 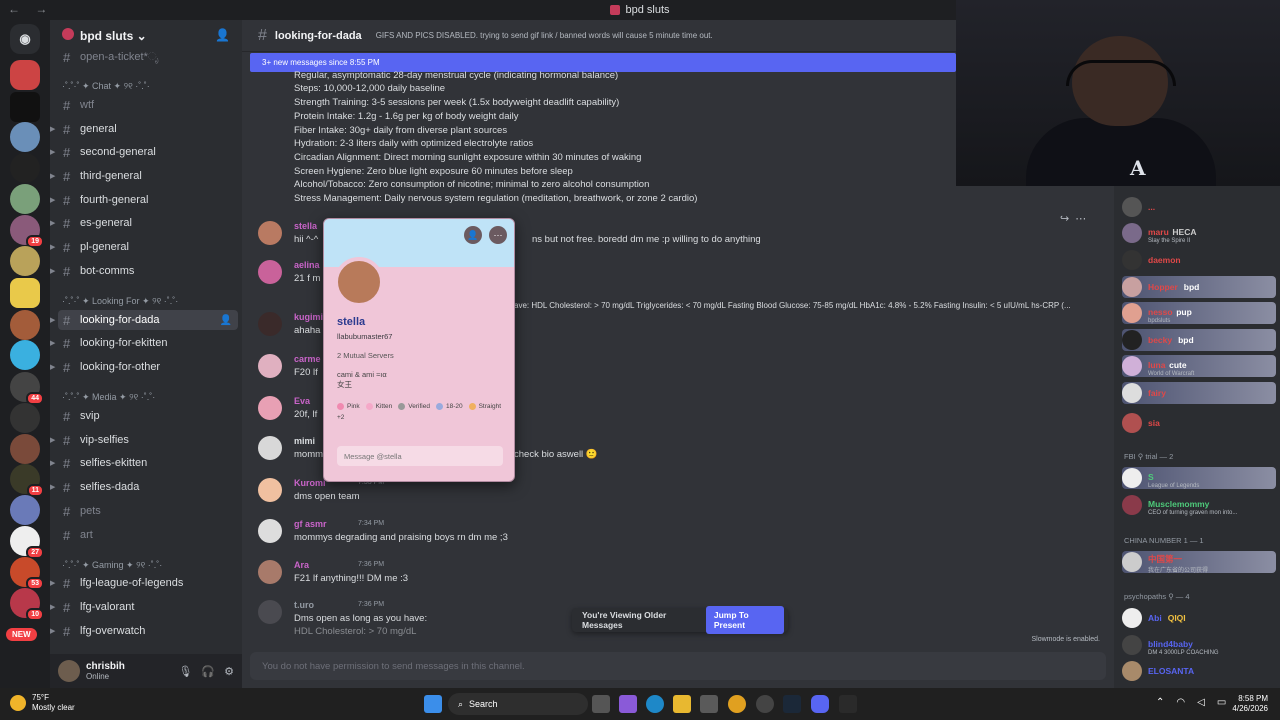 What do you see at coordinates (27, 573) in the screenshot?
I see `server-icon-17: 53` at bounding box center [27, 573].